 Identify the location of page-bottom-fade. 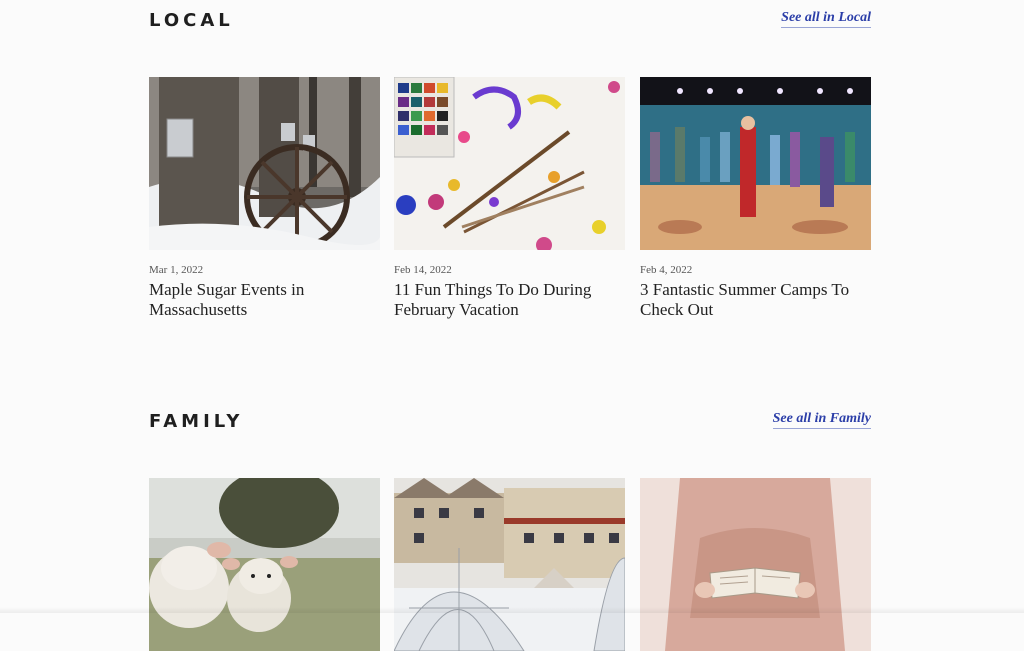
(512, 610).